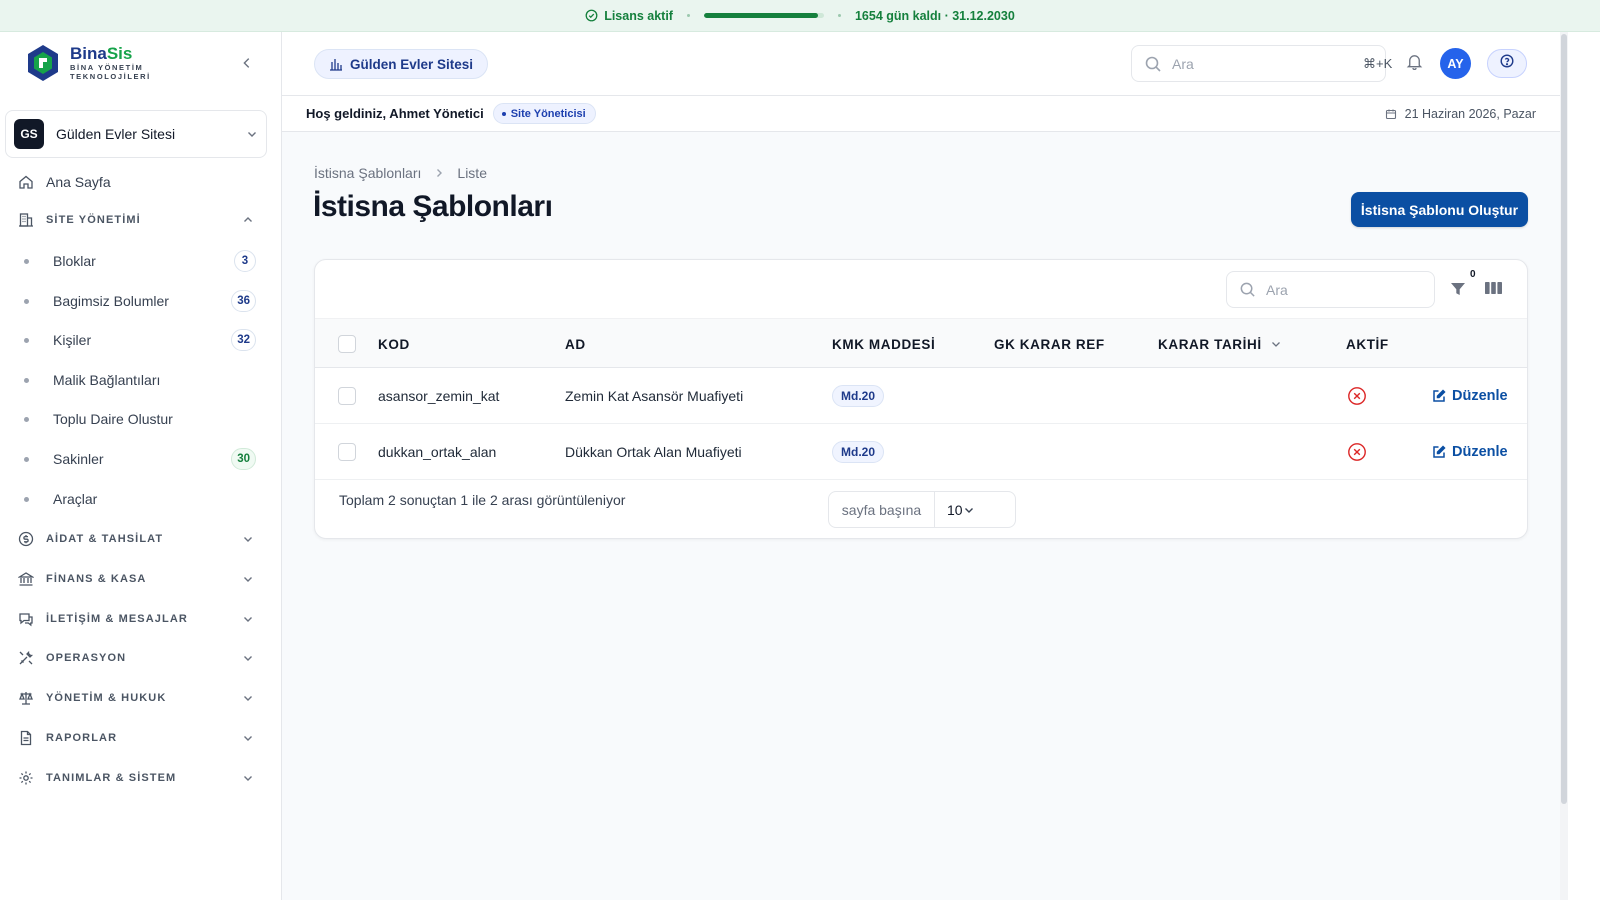 The height and width of the screenshot is (900, 1600). I want to click on sidebar-section-operasyon: OPERASYON, so click(136, 658).